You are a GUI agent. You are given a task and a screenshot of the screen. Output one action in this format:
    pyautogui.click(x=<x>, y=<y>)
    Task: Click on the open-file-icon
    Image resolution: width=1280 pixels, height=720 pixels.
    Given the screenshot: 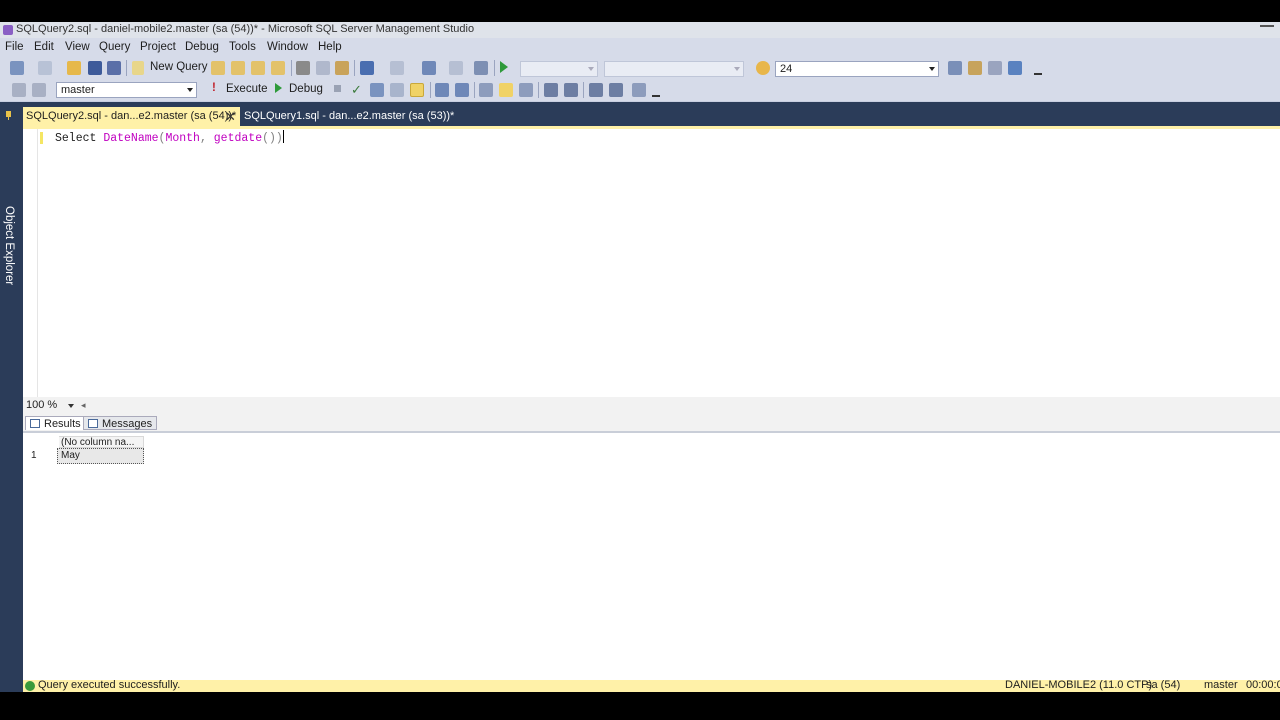 What is the action you would take?
    pyautogui.click(x=74, y=68)
    